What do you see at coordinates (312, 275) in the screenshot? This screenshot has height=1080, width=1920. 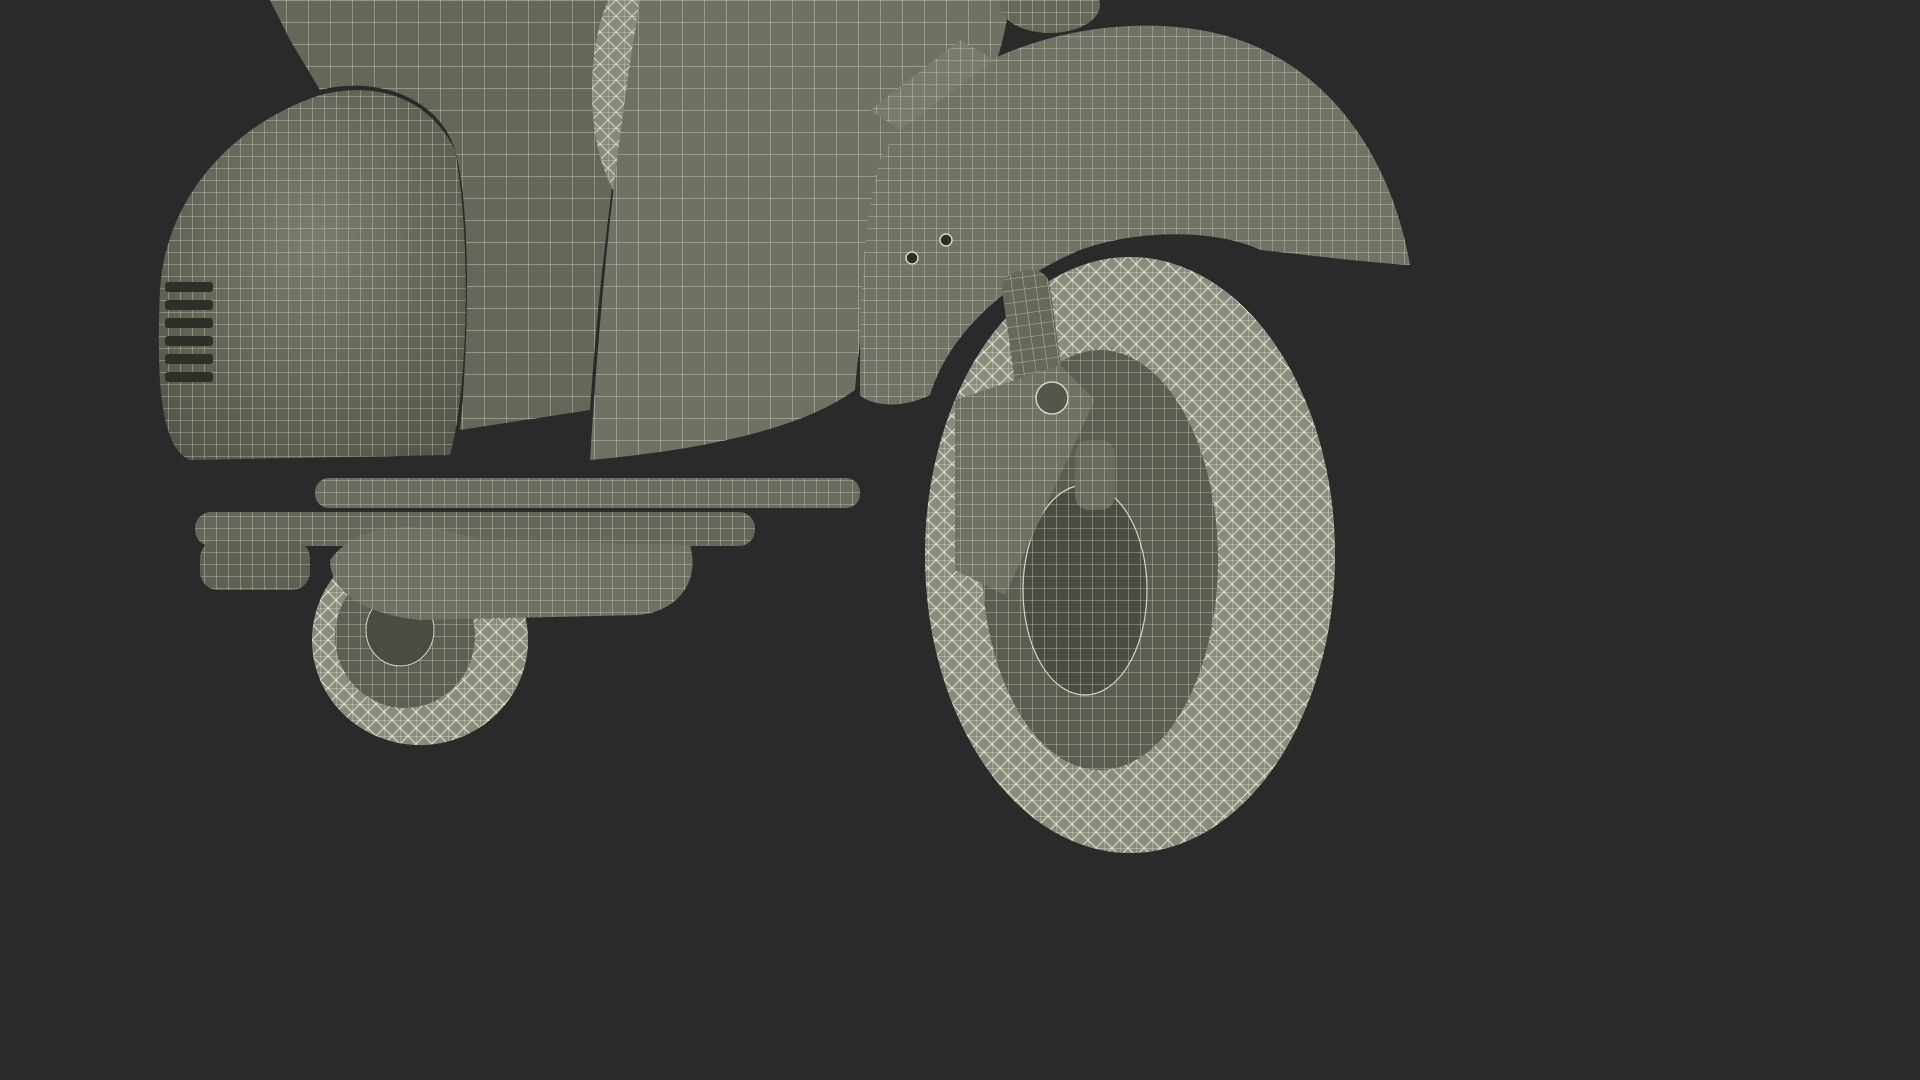 I see `side-panel` at bounding box center [312, 275].